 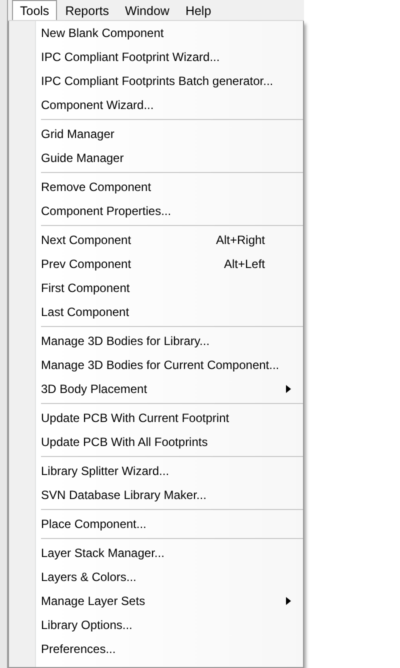 I want to click on menu-item: 3D Body Placement, so click(x=156, y=389).